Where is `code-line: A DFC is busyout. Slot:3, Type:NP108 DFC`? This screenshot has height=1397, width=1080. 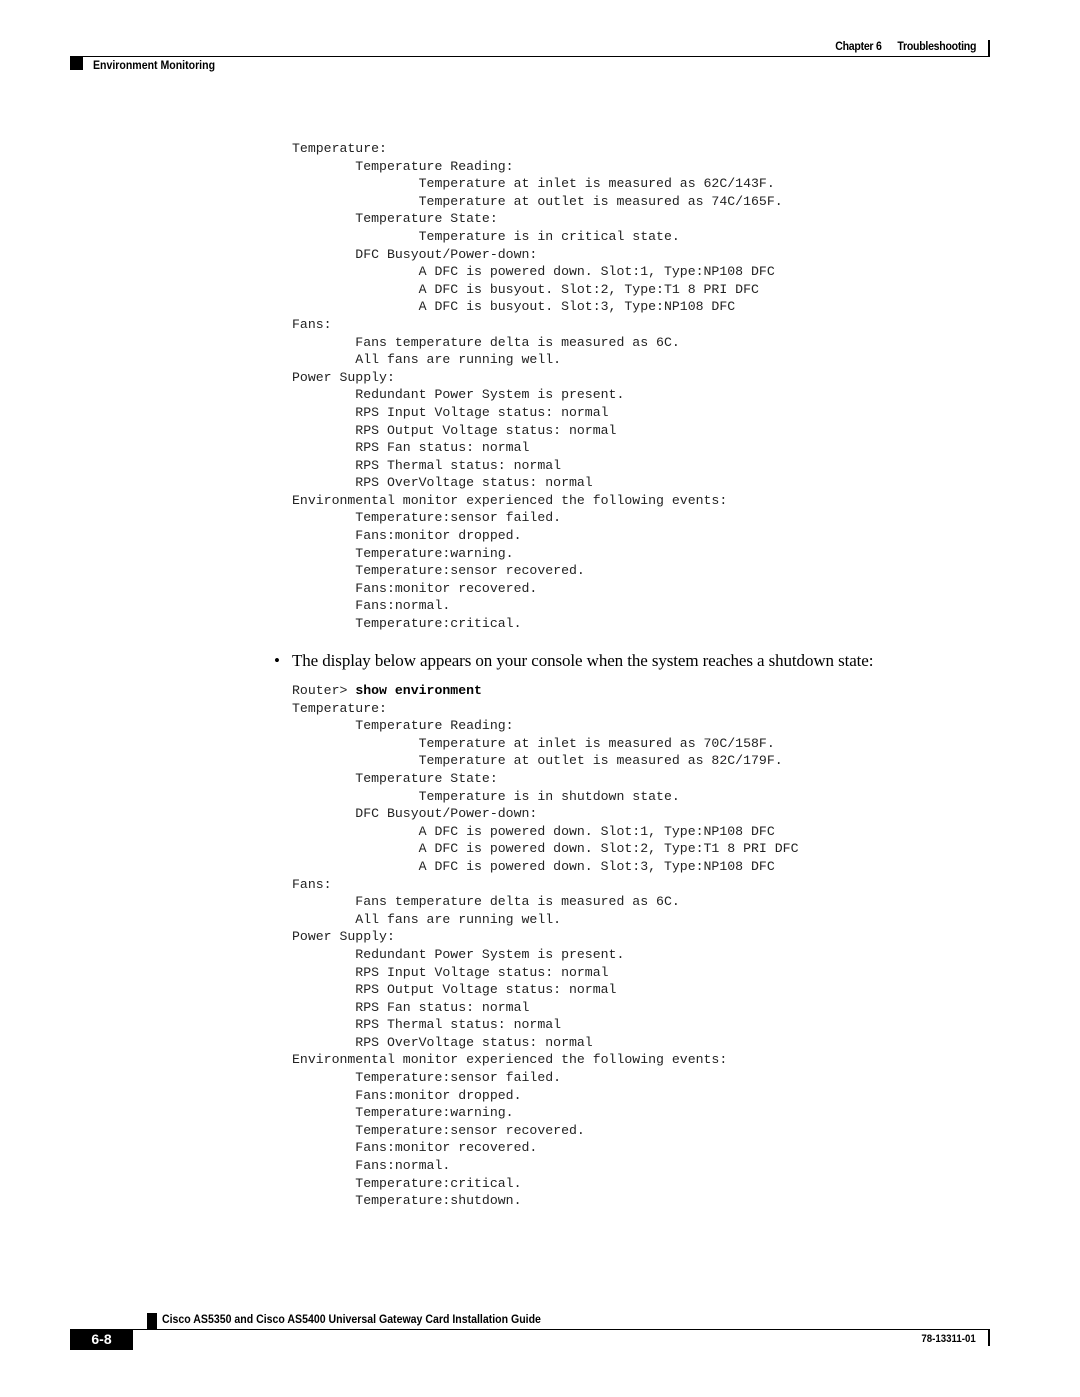 code-line: A DFC is busyout. Slot:3, Type:NP108 DFC is located at coordinates (577, 307).